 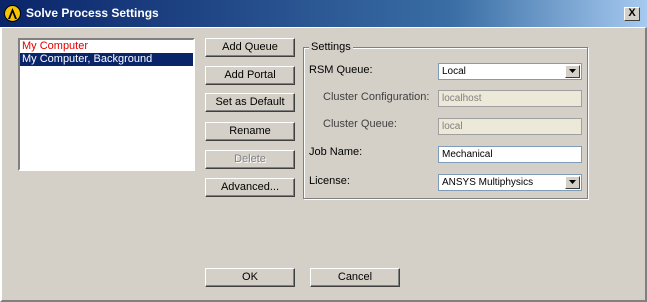 What do you see at coordinates (488, 182) in the screenshot?
I see `license-value: ANSYS Multiphysics` at bounding box center [488, 182].